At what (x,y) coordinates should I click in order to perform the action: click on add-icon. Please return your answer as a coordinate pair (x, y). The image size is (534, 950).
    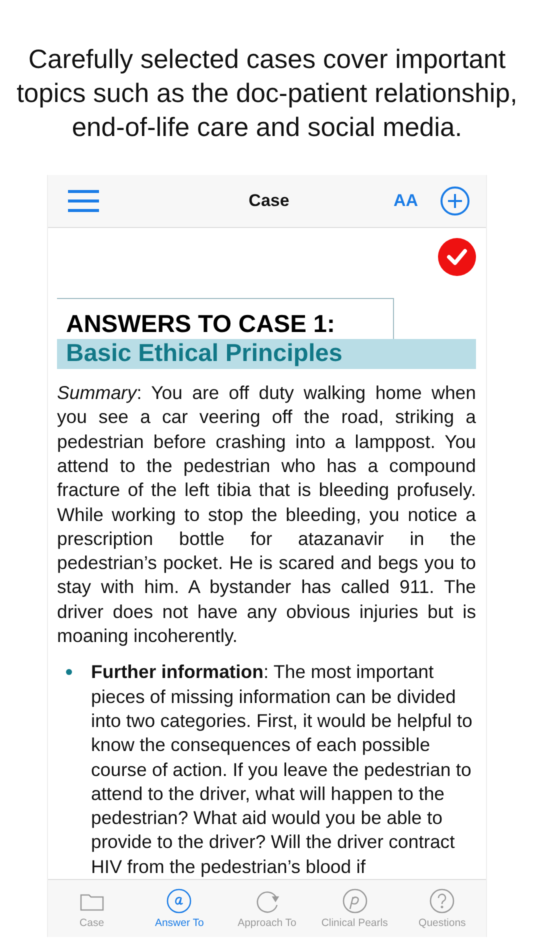
    Looking at the image, I should click on (455, 201).